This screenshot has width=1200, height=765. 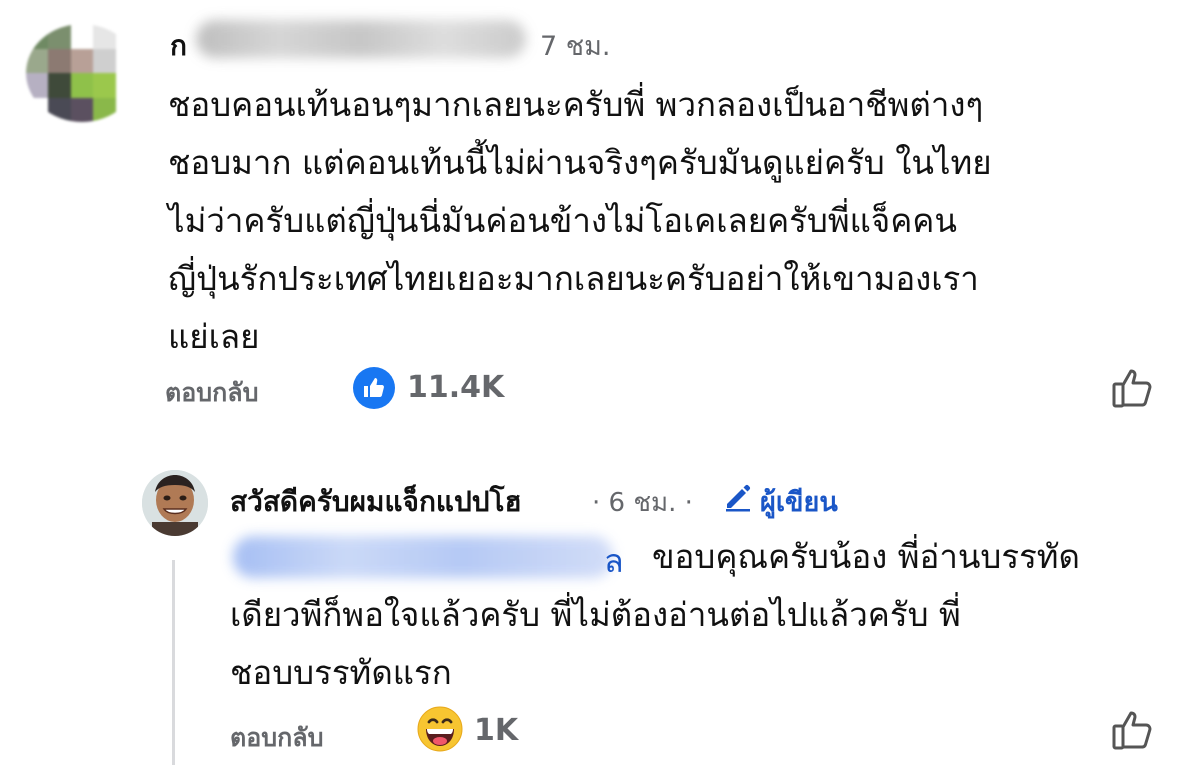 I want to click on reaction-count: 11.4K, so click(x=455, y=387).